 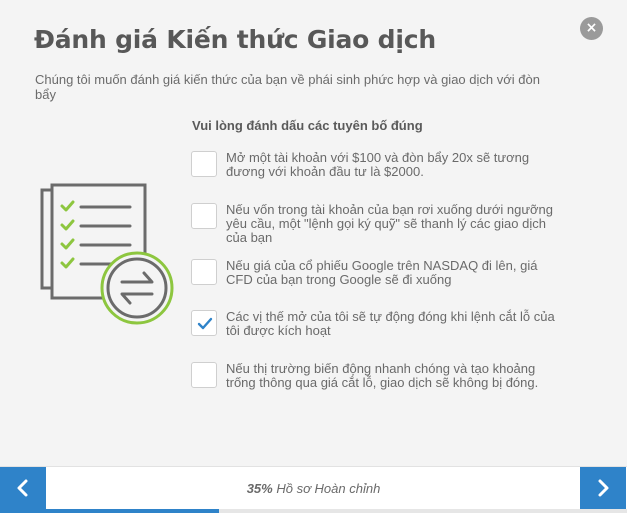 I want to click on close-icon: ×, so click(x=591, y=28).